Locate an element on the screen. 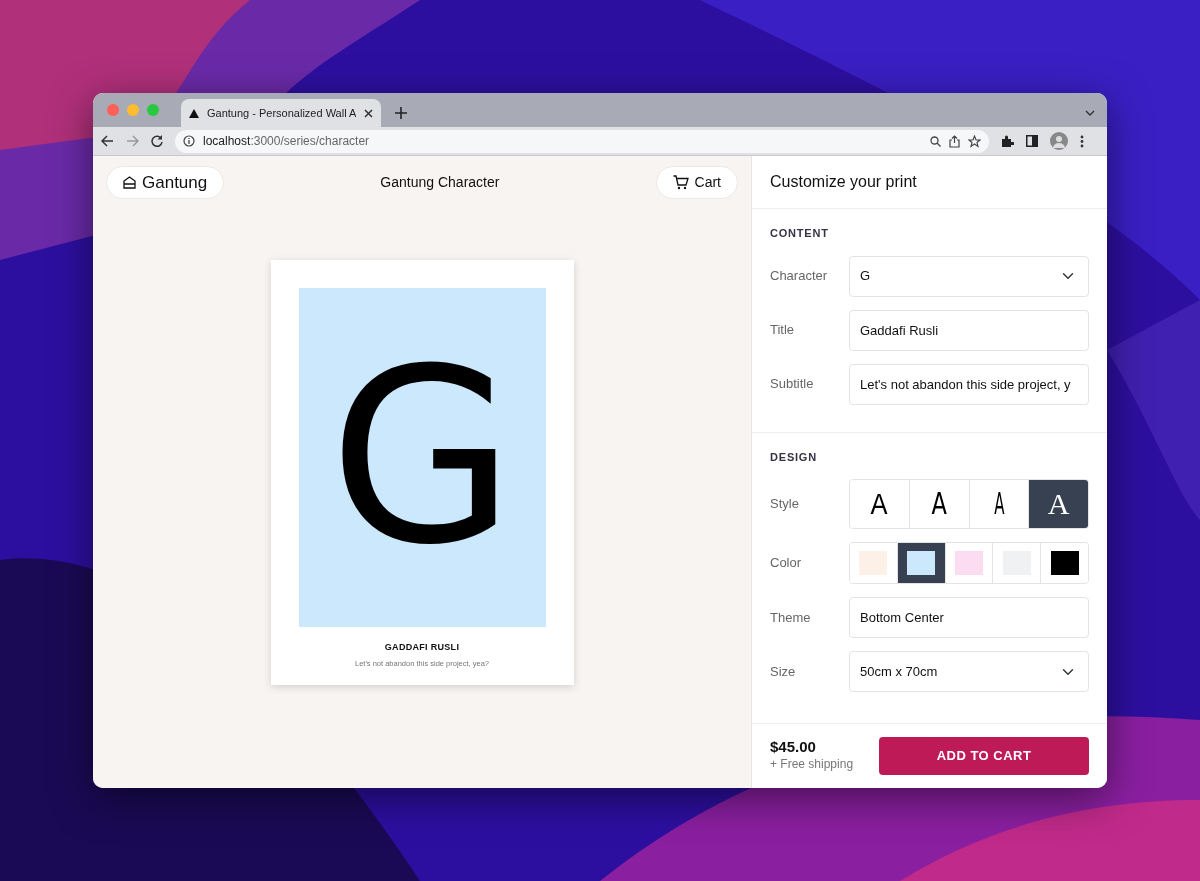  back-icon is located at coordinates (107, 141).